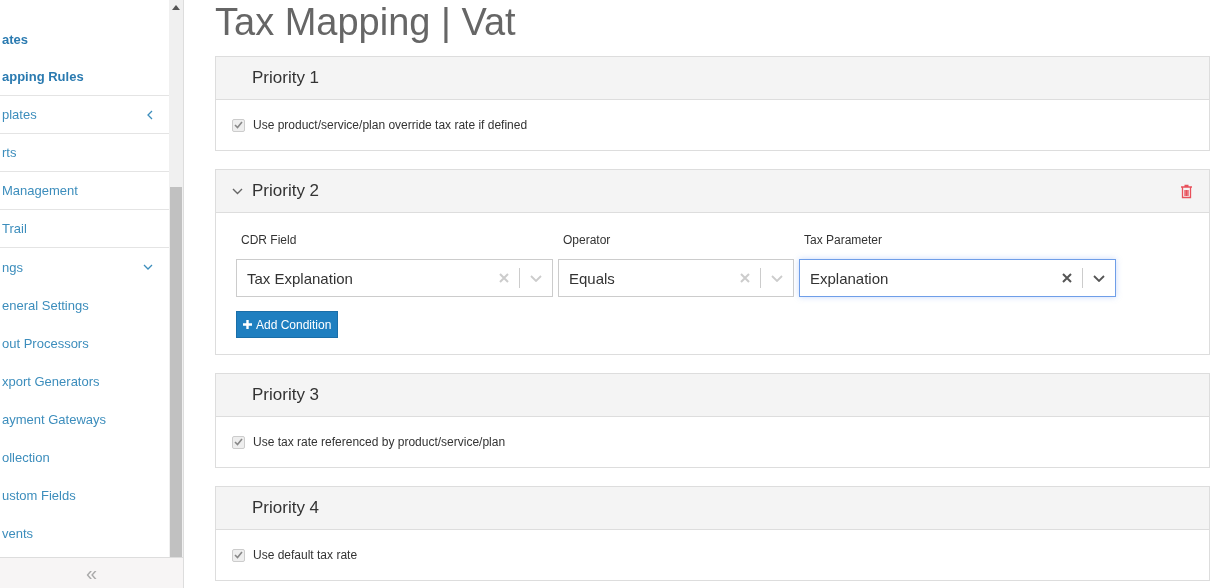  What do you see at coordinates (84, 495) in the screenshot?
I see `sidebar-item: ustom Fields` at bounding box center [84, 495].